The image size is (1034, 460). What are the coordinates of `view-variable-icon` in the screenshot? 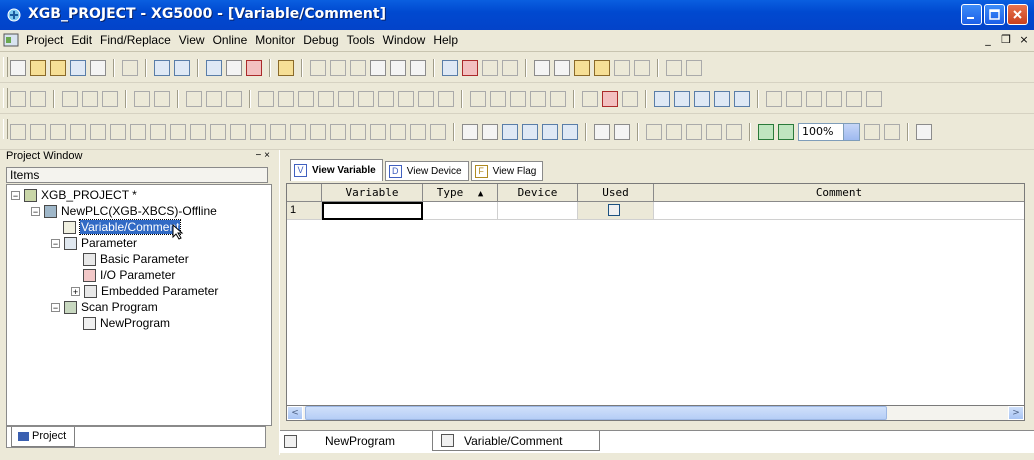 It's located at (662, 99).